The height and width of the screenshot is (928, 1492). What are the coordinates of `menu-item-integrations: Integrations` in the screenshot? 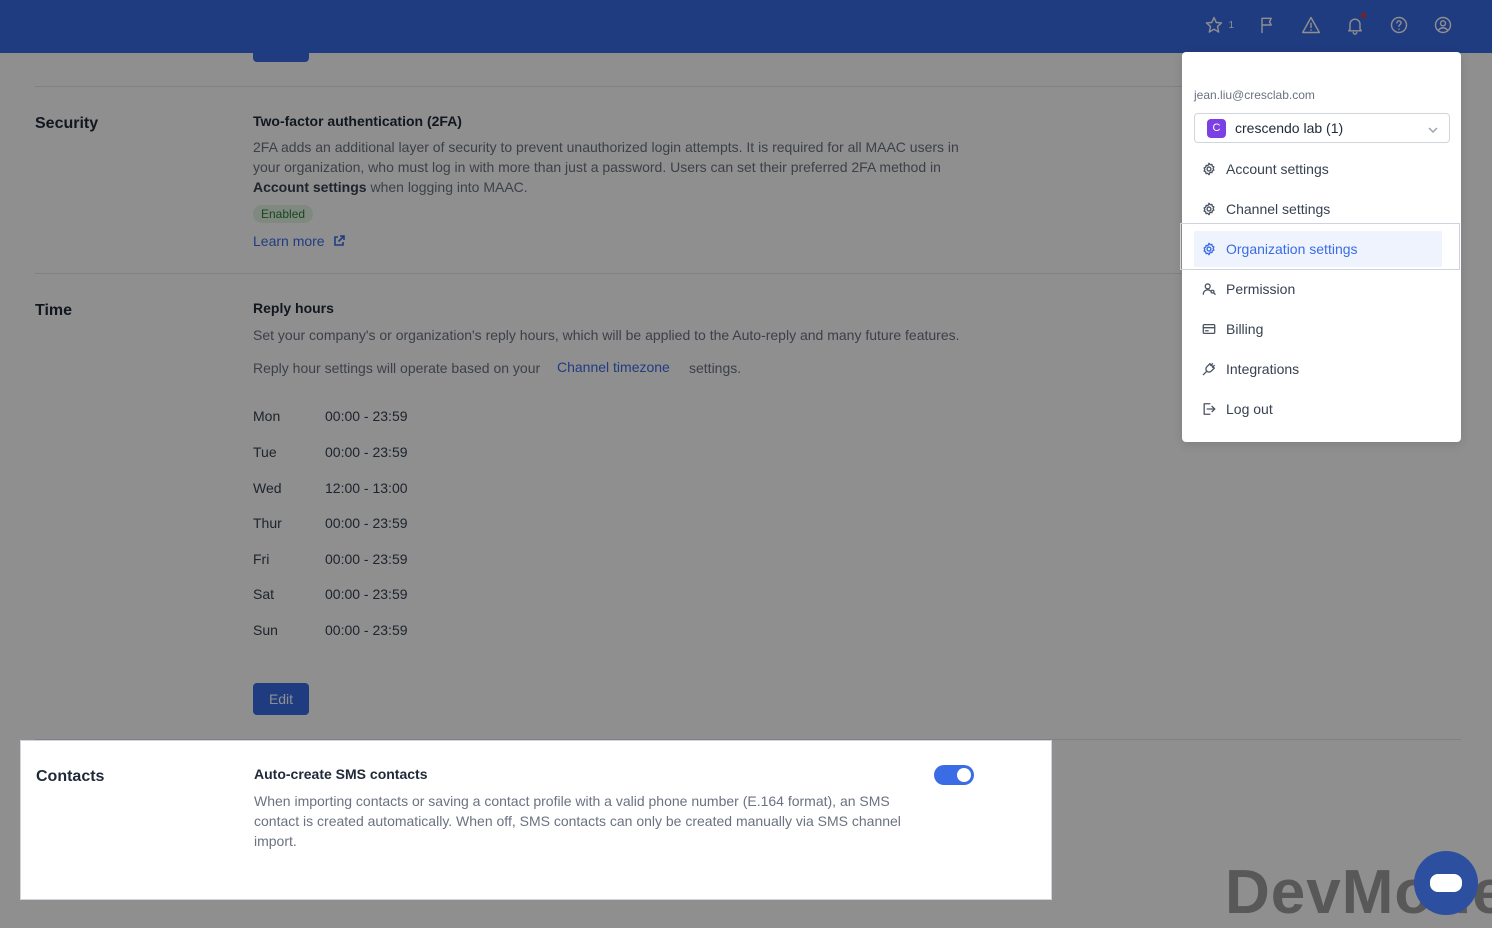 It's located at (1318, 369).